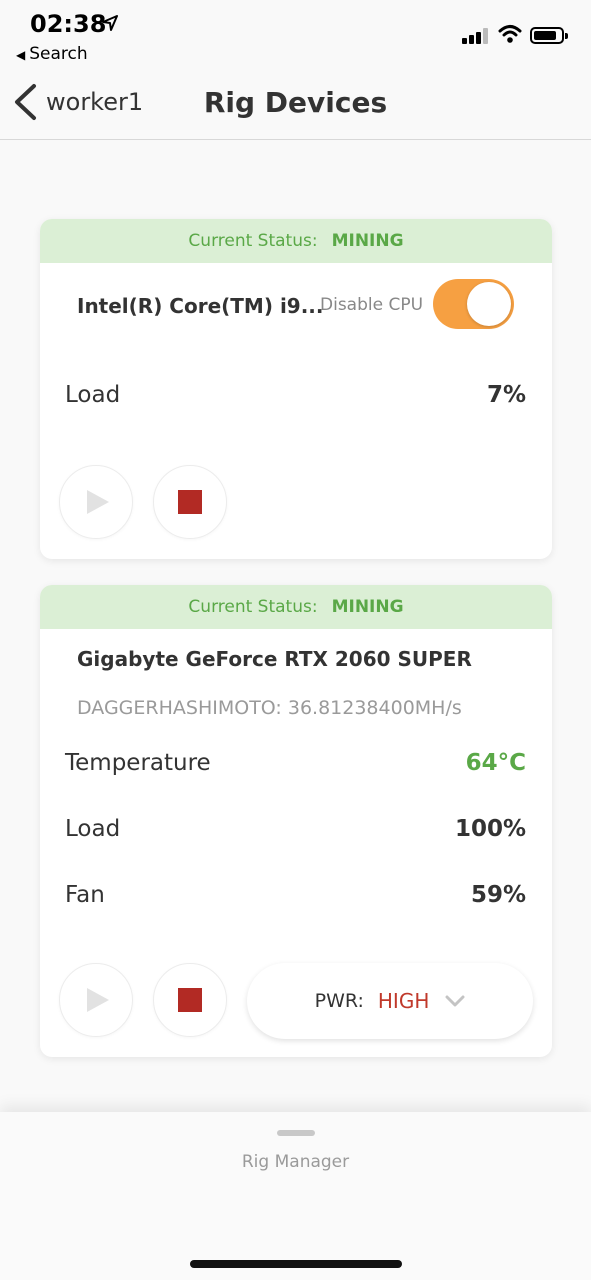 The width and height of the screenshot is (591, 1280). What do you see at coordinates (498, 895) in the screenshot?
I see `metric-value: 59%` at bounding box center [498, 895].